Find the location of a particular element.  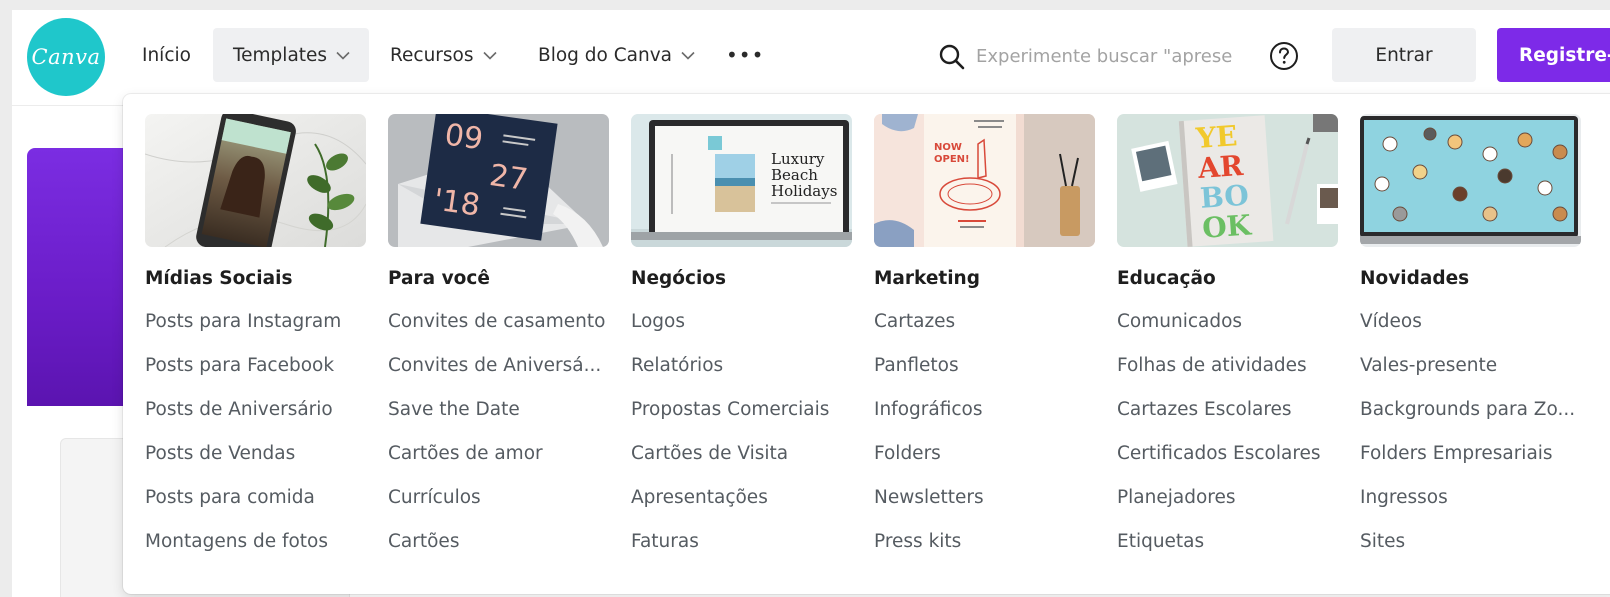

signup-button: Registre-se is located at coordinates (1553, 55).